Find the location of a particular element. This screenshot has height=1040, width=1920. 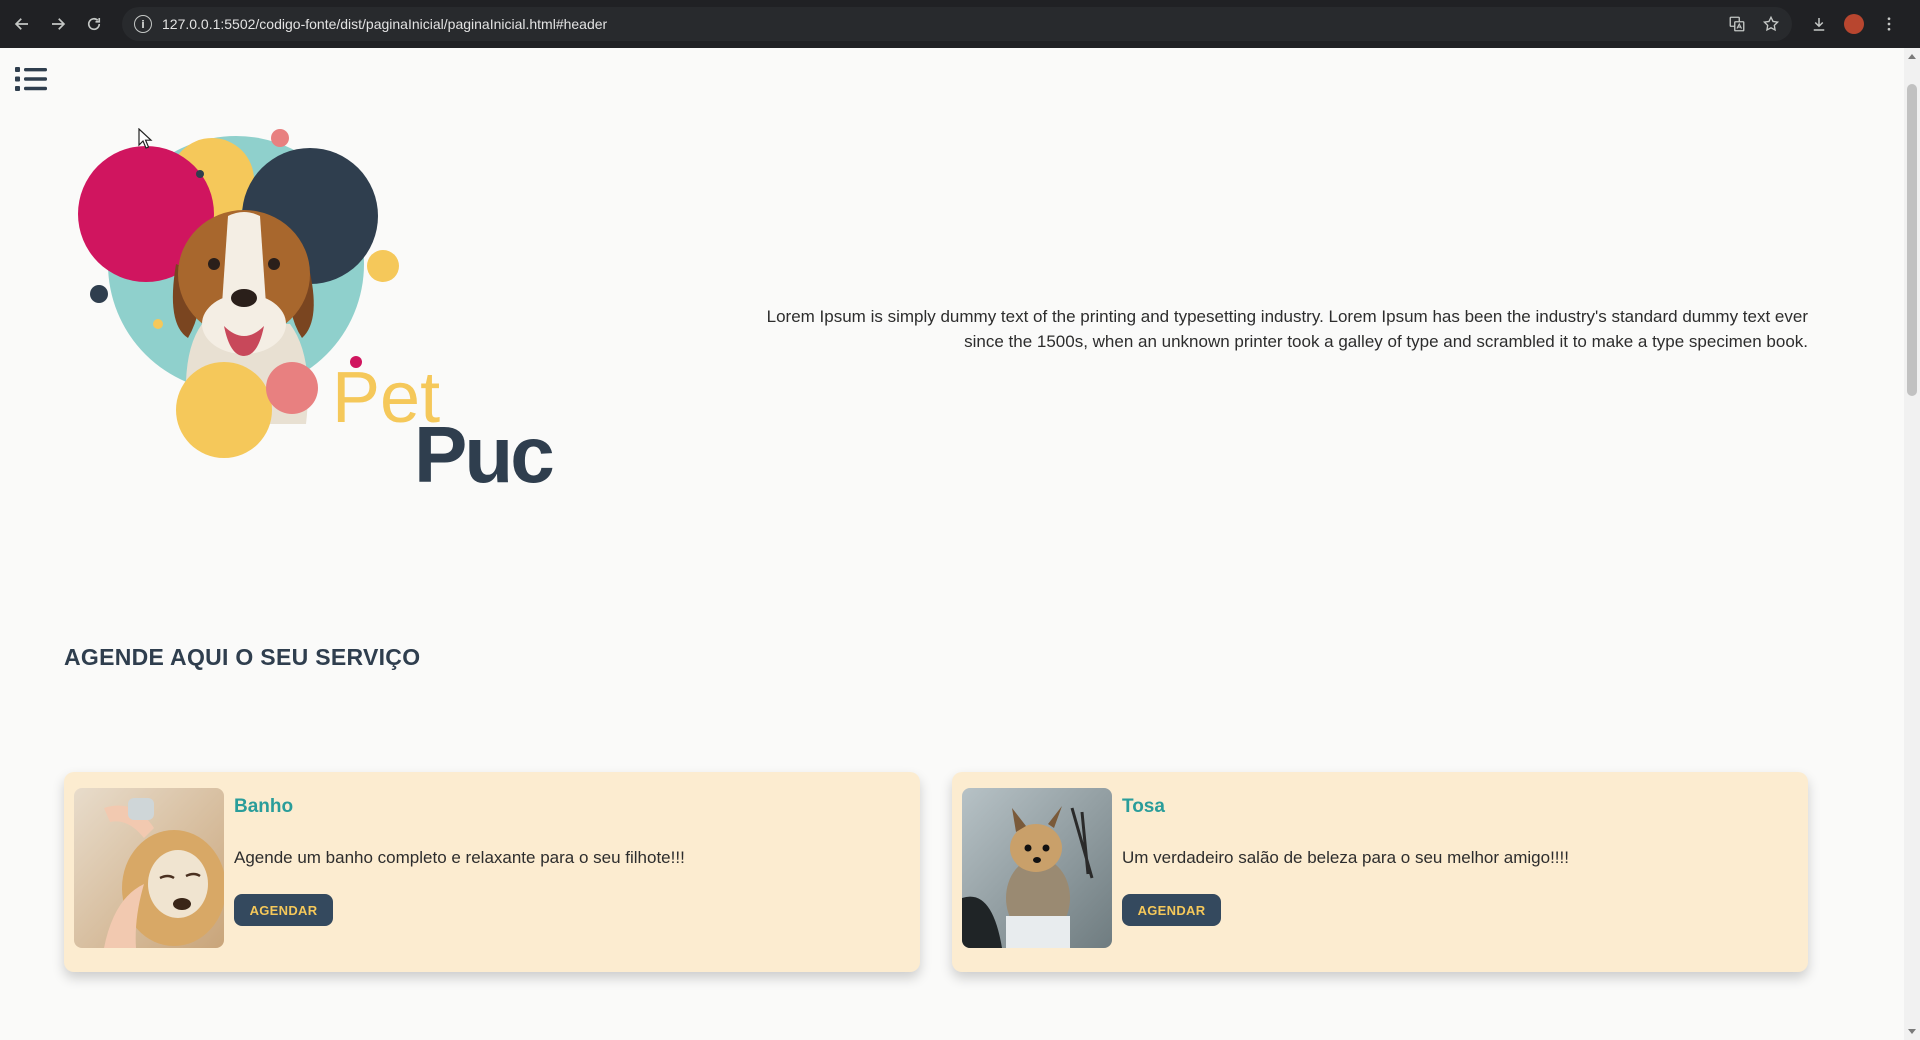

petpuc-logo: Pet Puc is located at coordinates (317, 314).